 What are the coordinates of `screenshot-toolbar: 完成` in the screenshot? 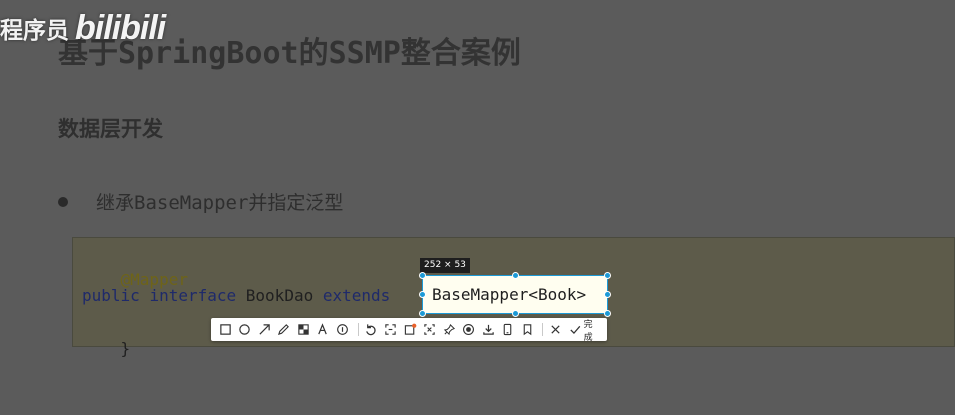 It's located at (409, 330).